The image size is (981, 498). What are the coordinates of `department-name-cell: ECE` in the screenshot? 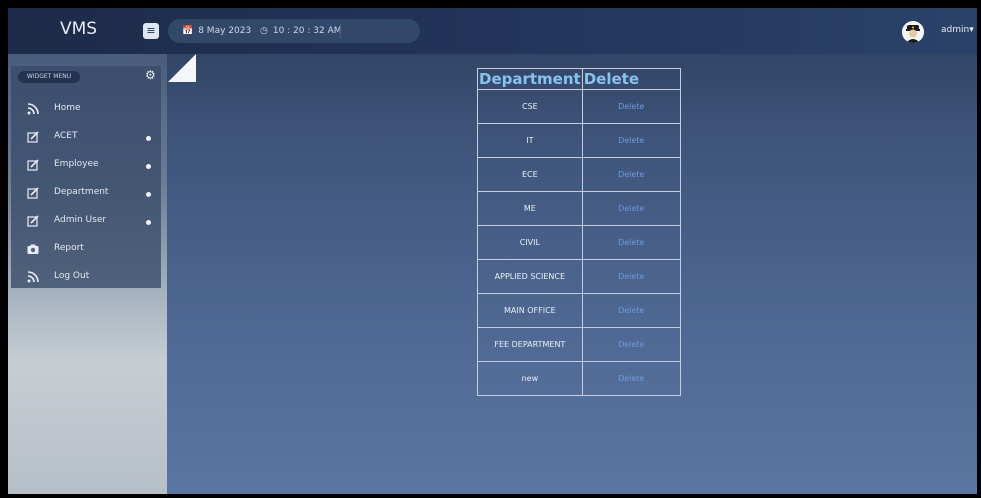 It's located at (530, 174).